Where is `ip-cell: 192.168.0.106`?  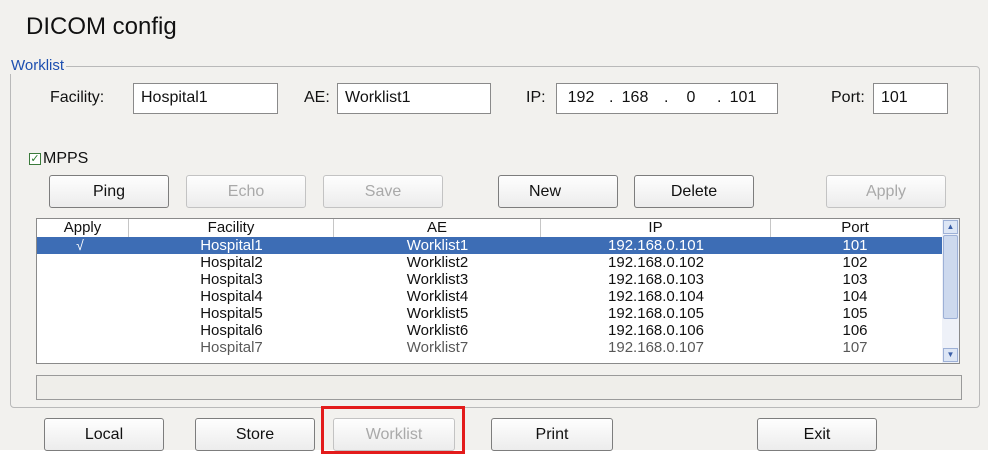 ip-cell: 192.168.0.106 is located at coordinates (656, 330).